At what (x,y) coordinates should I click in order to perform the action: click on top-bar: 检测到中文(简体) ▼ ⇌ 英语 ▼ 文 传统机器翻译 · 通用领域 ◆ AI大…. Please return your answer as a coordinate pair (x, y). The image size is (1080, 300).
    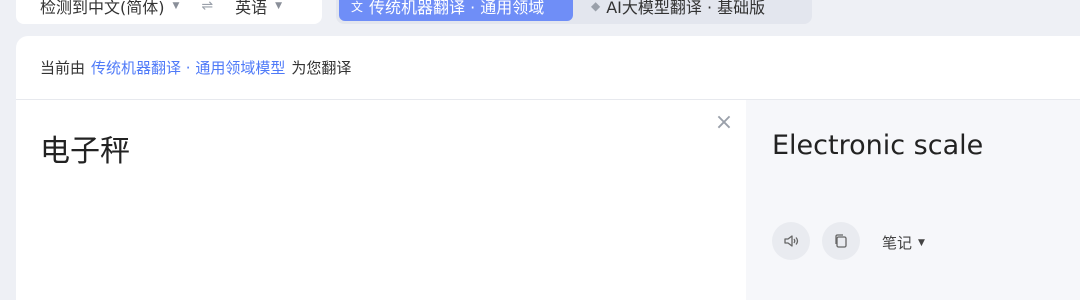
    Looking at the image, I should click on (540, 18).